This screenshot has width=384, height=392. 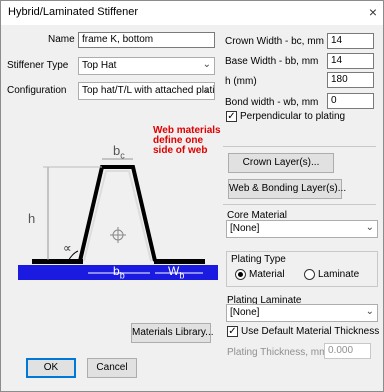 What do you see at coordinates (272, 61) in the screenshot?
I see `base-width-label: Base Width - bb, mm` at bounding box center [272, 61].